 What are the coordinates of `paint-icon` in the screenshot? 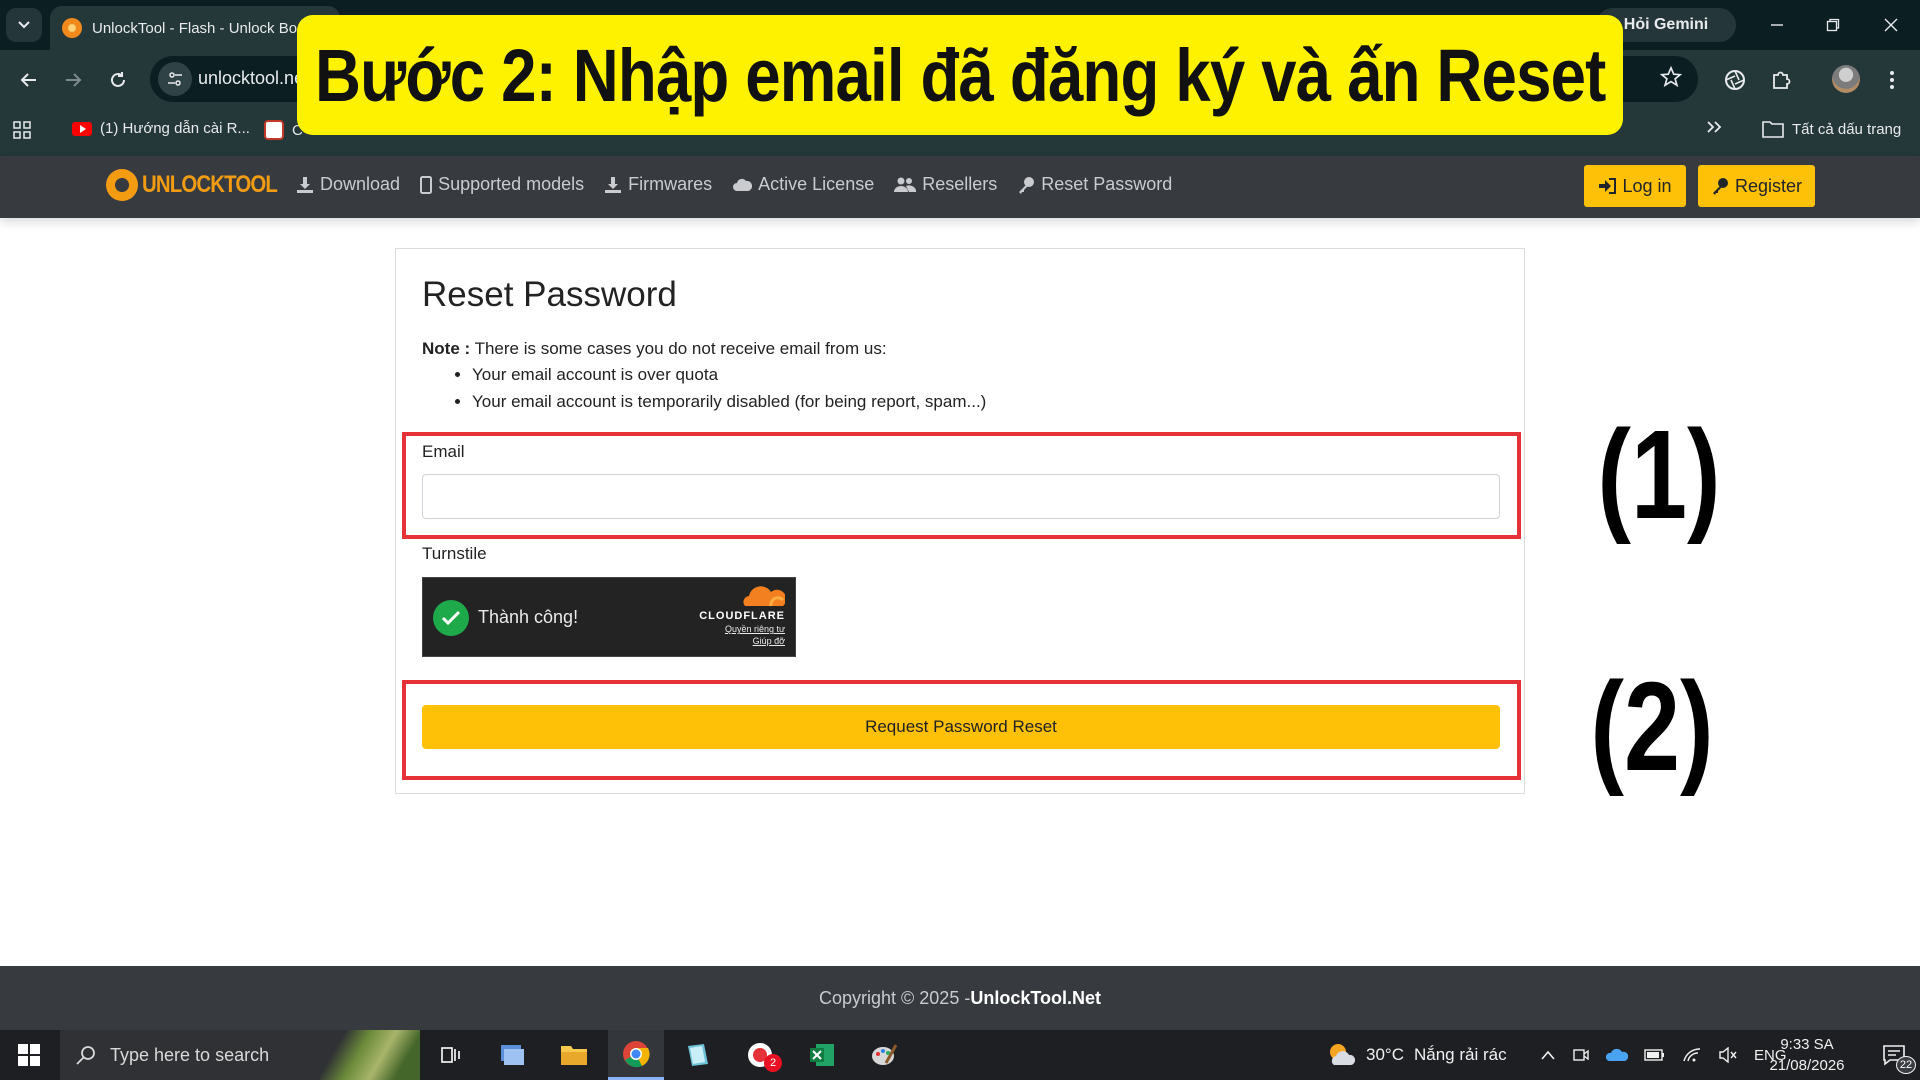 It's located at (885, 1054).